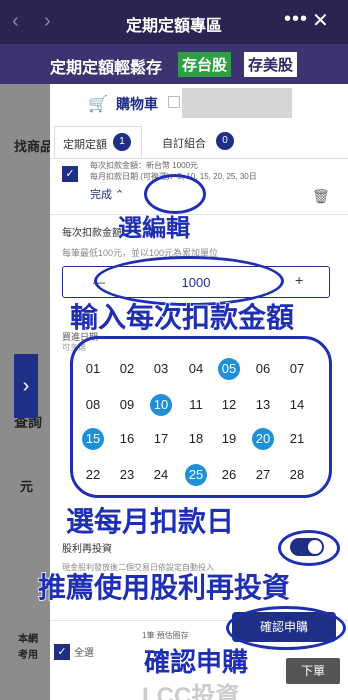 The image size is (348, 700). What do you see at coordinates (225, 141) in the screenshot?
I see `tab-count-badge: 0` at bounding box center [225, 141].